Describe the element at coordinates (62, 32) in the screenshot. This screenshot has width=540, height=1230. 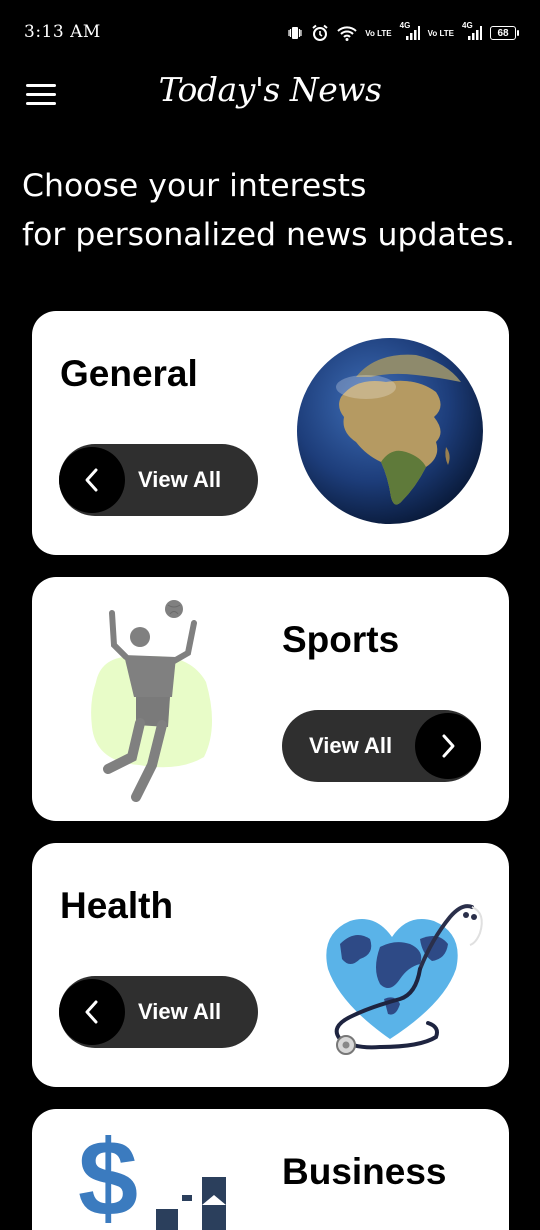
I see `status-time: 3:13 AM` at that location.